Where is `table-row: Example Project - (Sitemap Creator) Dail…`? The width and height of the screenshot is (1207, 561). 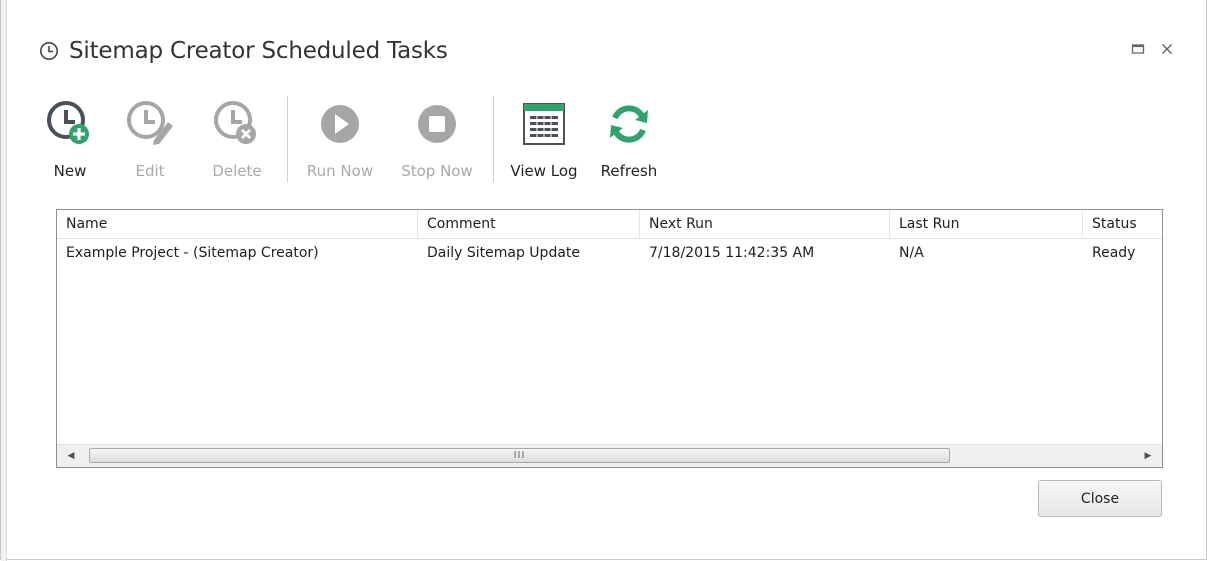 table-row: Example Project - (Sitemap Creator) Dail… is located at coordinates (609, 253).